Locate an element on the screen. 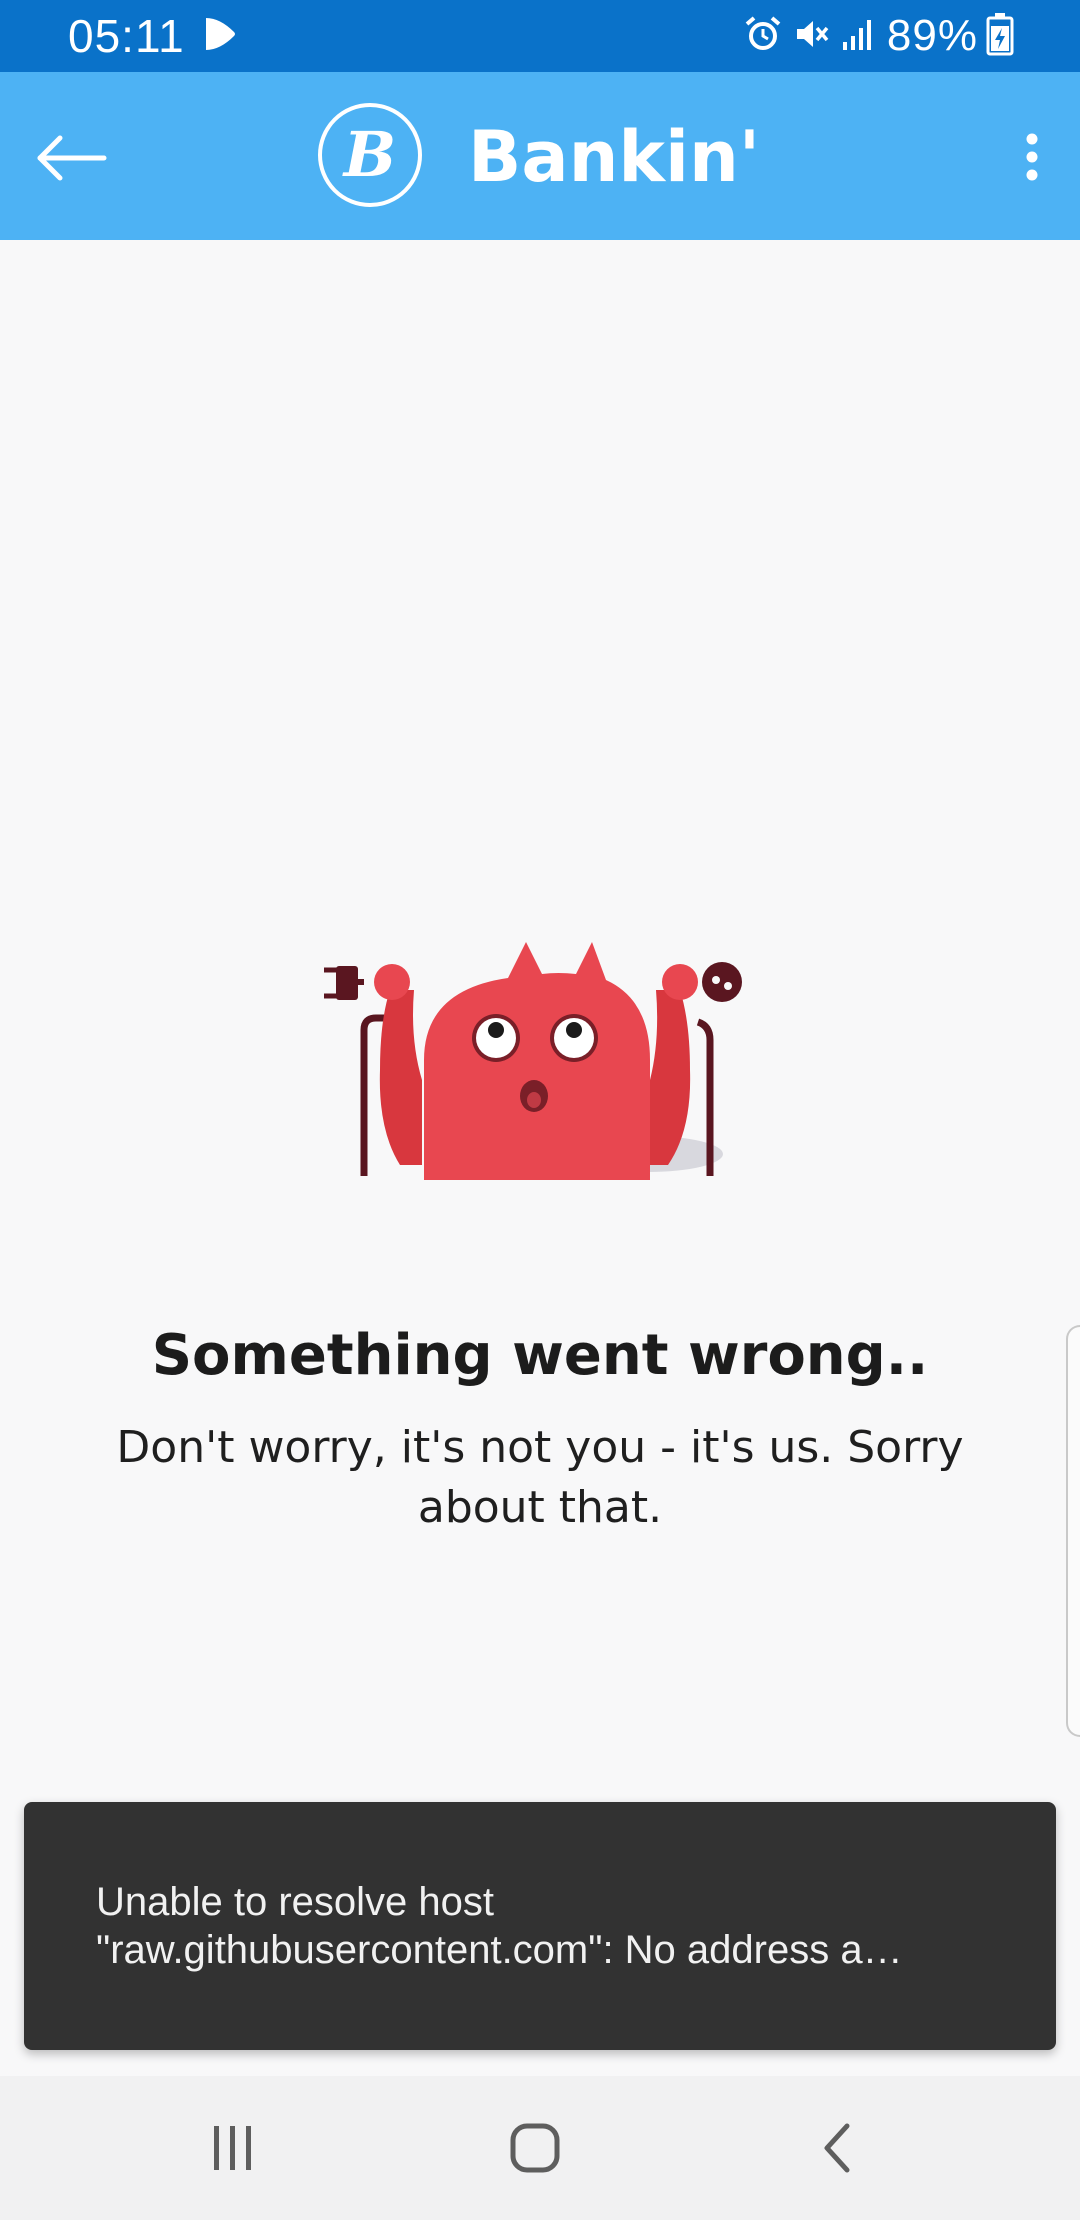 This screenshot has height=2220, width=1080. status-icons: 89% is located at coordinates (878, 36).